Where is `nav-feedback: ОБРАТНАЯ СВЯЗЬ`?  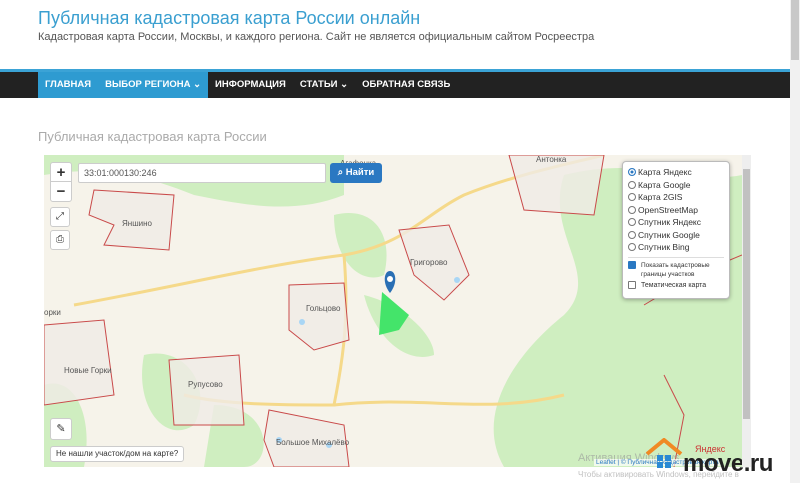 nav-feedback: ОБРАТНАЯ СВЯЗЬ is located at coordinates (406, 85).